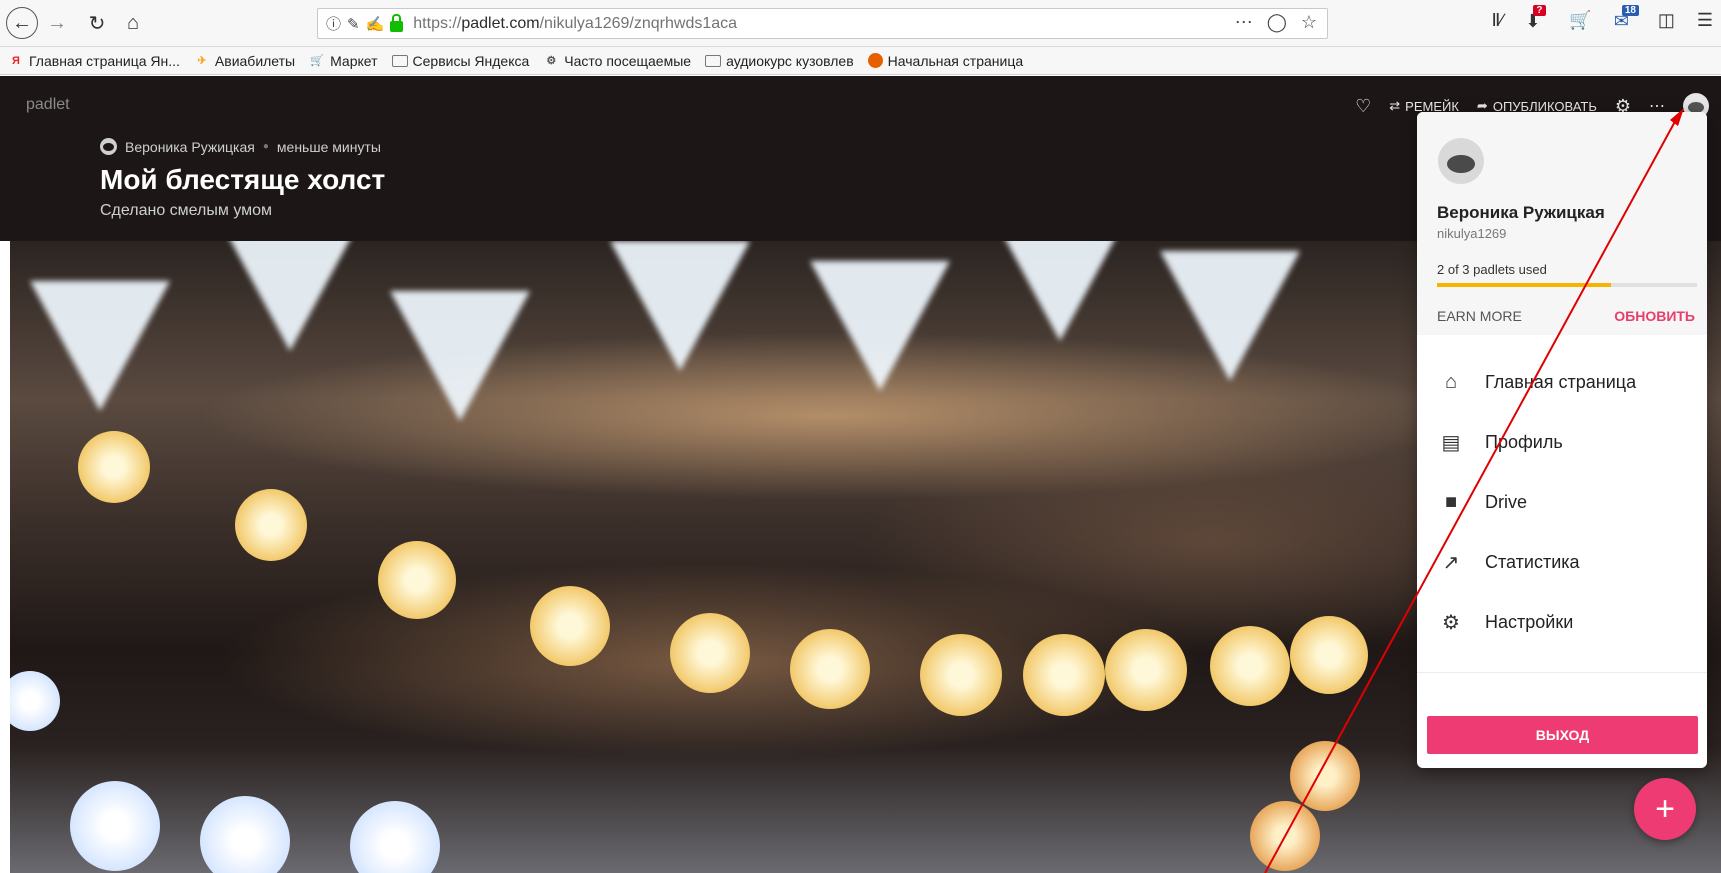 This screenshot has height=873, width=1721. Describe the element at coordinates (1309, 22) in the screenshot. I see `star-icon: ☆` at that location.